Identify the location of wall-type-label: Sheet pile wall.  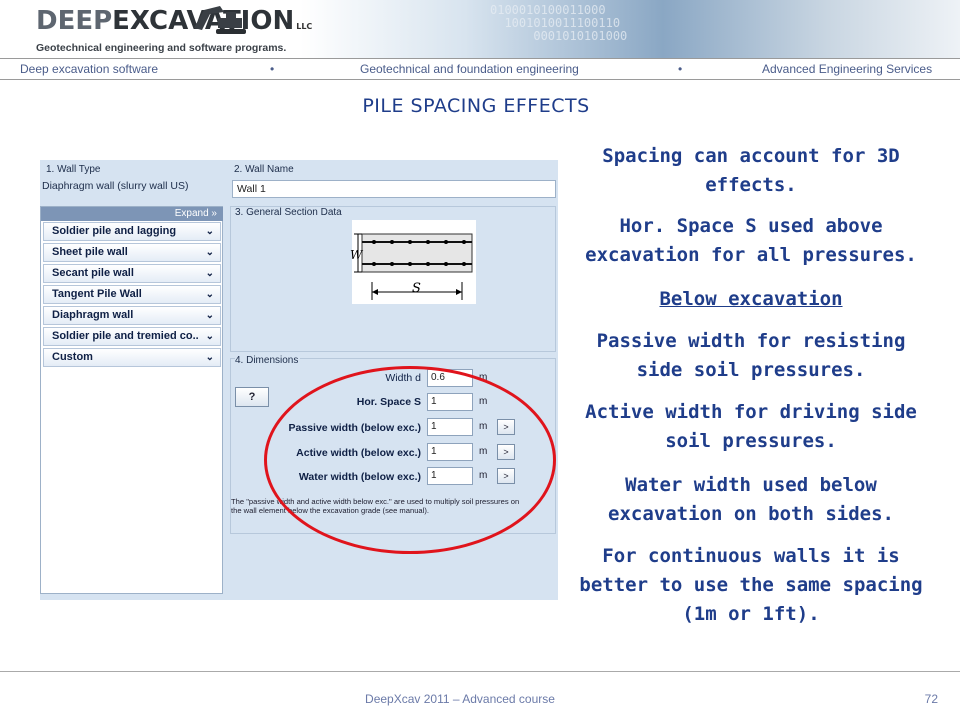
(90, 252).